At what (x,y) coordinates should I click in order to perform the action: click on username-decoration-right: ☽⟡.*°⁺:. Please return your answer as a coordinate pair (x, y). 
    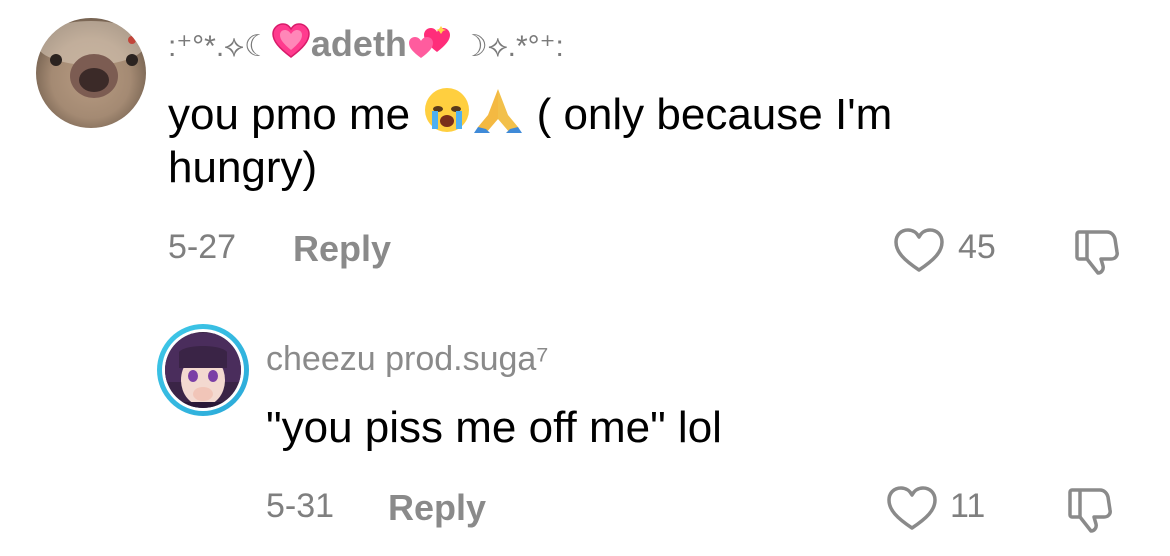
    Looking at the image, I should click on (512, 46).